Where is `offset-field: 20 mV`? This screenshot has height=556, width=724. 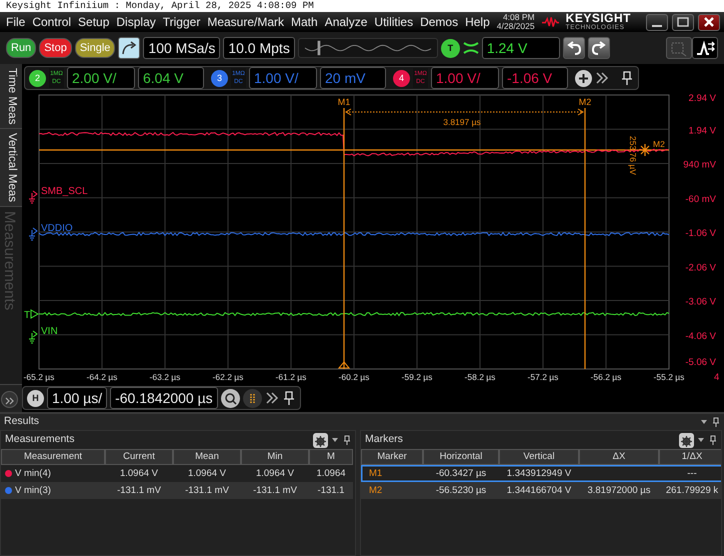
offset-field: 20 mV is located at coordinates (353, 78).